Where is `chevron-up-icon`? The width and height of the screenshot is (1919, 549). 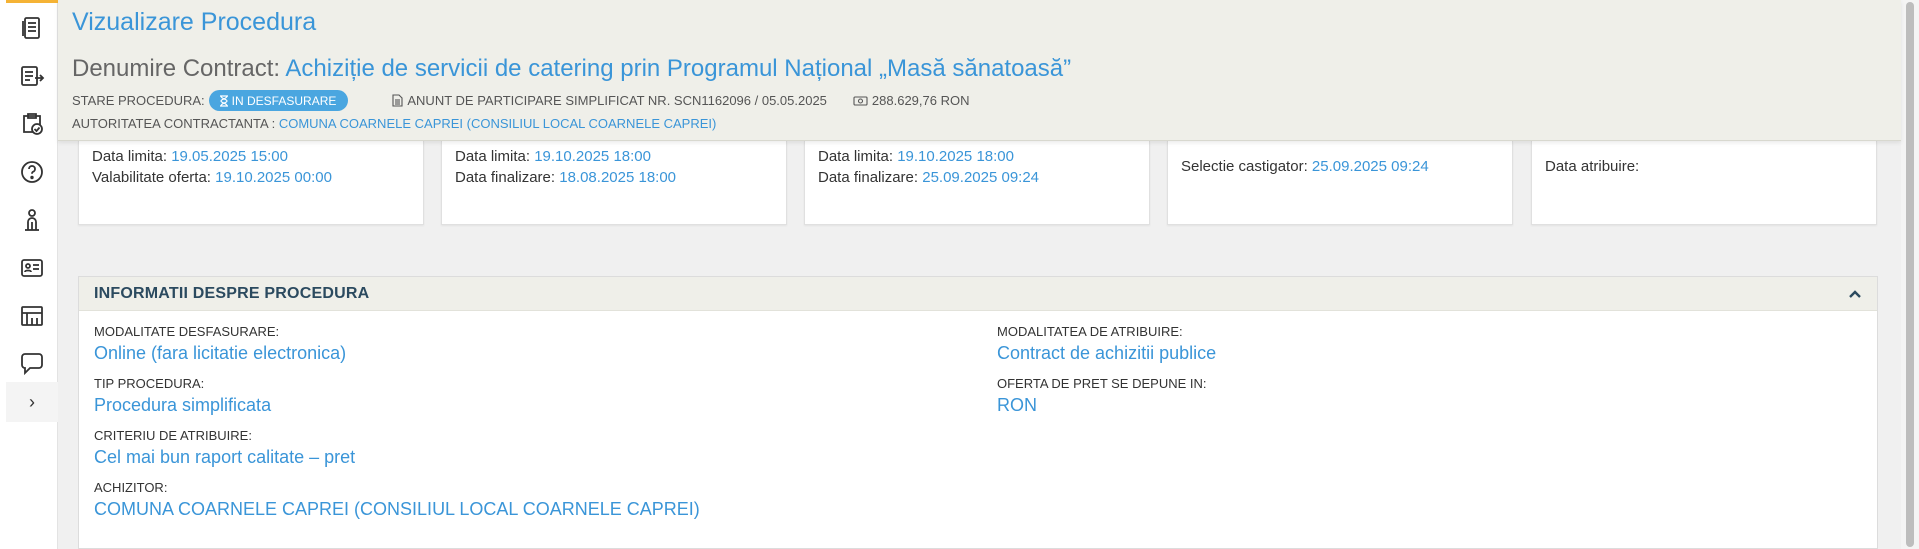
chevron-up-icon is located at coordinates (1855, 294).